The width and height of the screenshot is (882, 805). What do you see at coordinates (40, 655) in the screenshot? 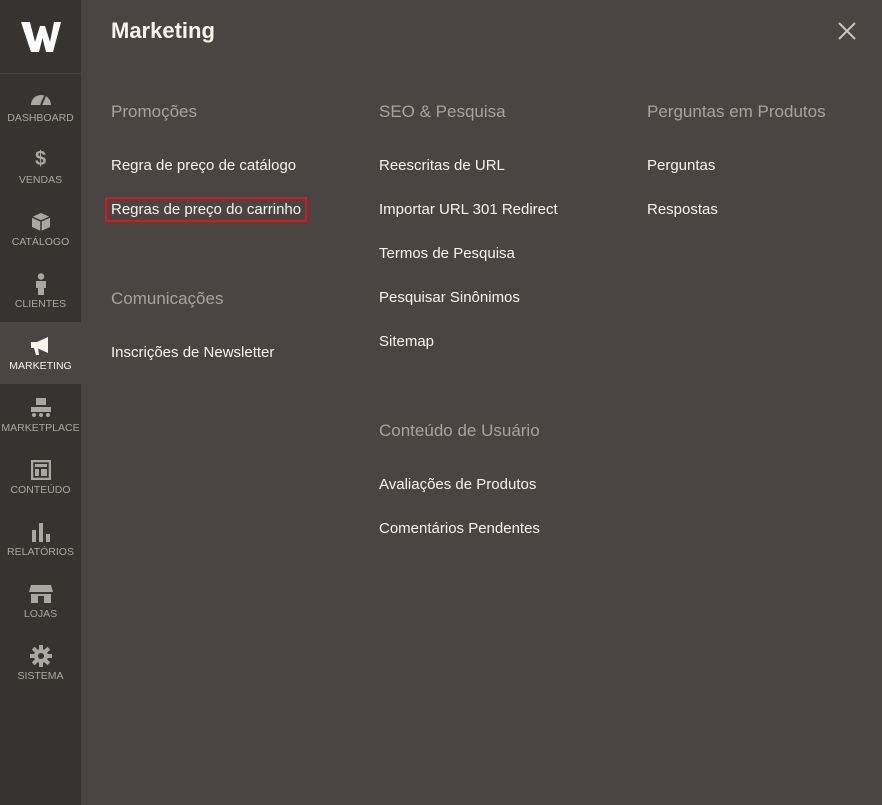
I see `gear-icon` at bounding box center [40, 655].